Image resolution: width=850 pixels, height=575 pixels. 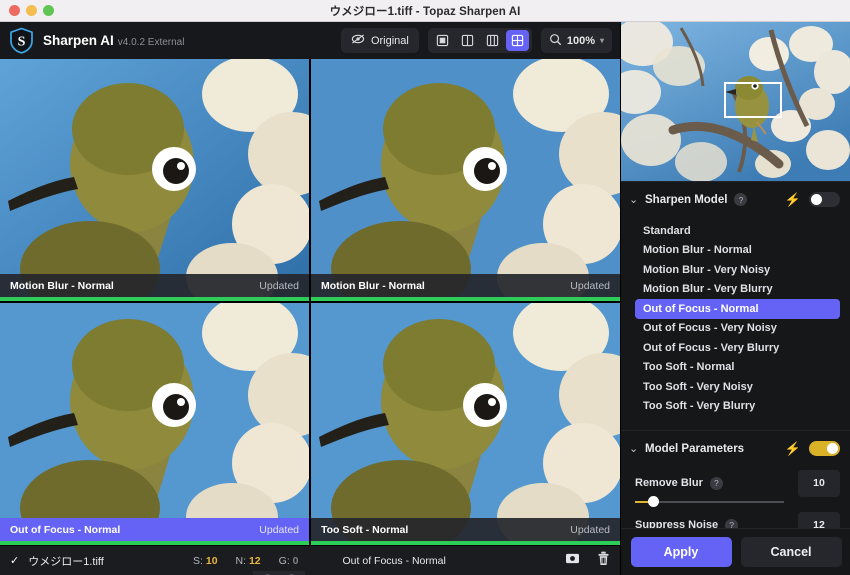 I want to click on view-mode-single-button, so click(x=442, y=40).